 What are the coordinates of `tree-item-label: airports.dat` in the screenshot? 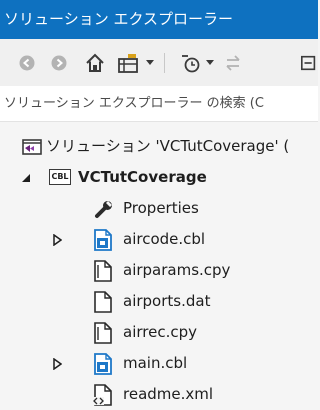 It's located at (167, 301).